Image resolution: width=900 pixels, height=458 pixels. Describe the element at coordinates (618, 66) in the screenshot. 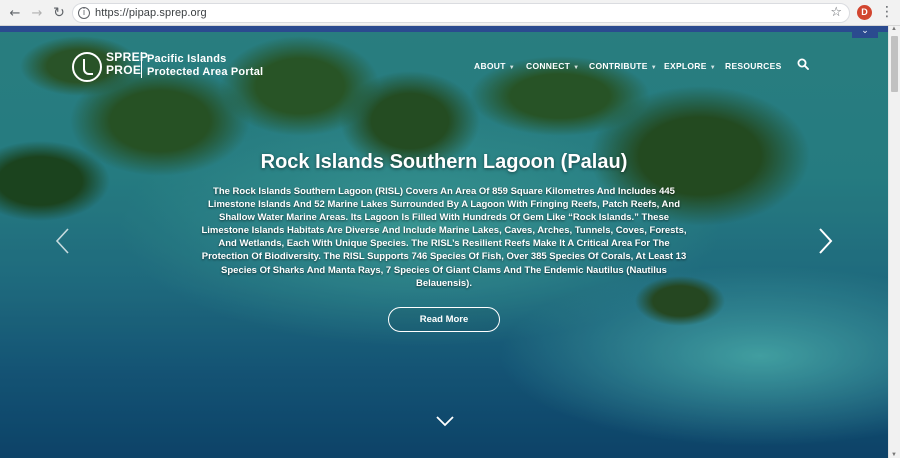

I see `nav-contribute-label: CONTRIBUTE` at that location.